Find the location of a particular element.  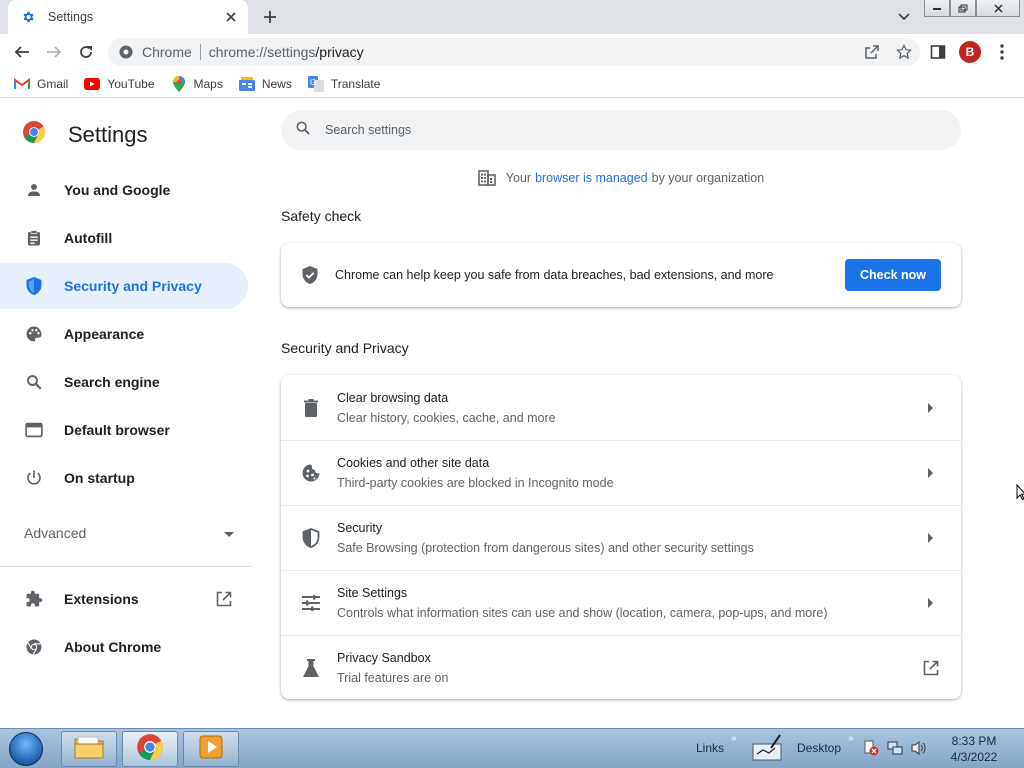

sidebar-item-search-engine: Search engine is located at coordinates (124, 382).